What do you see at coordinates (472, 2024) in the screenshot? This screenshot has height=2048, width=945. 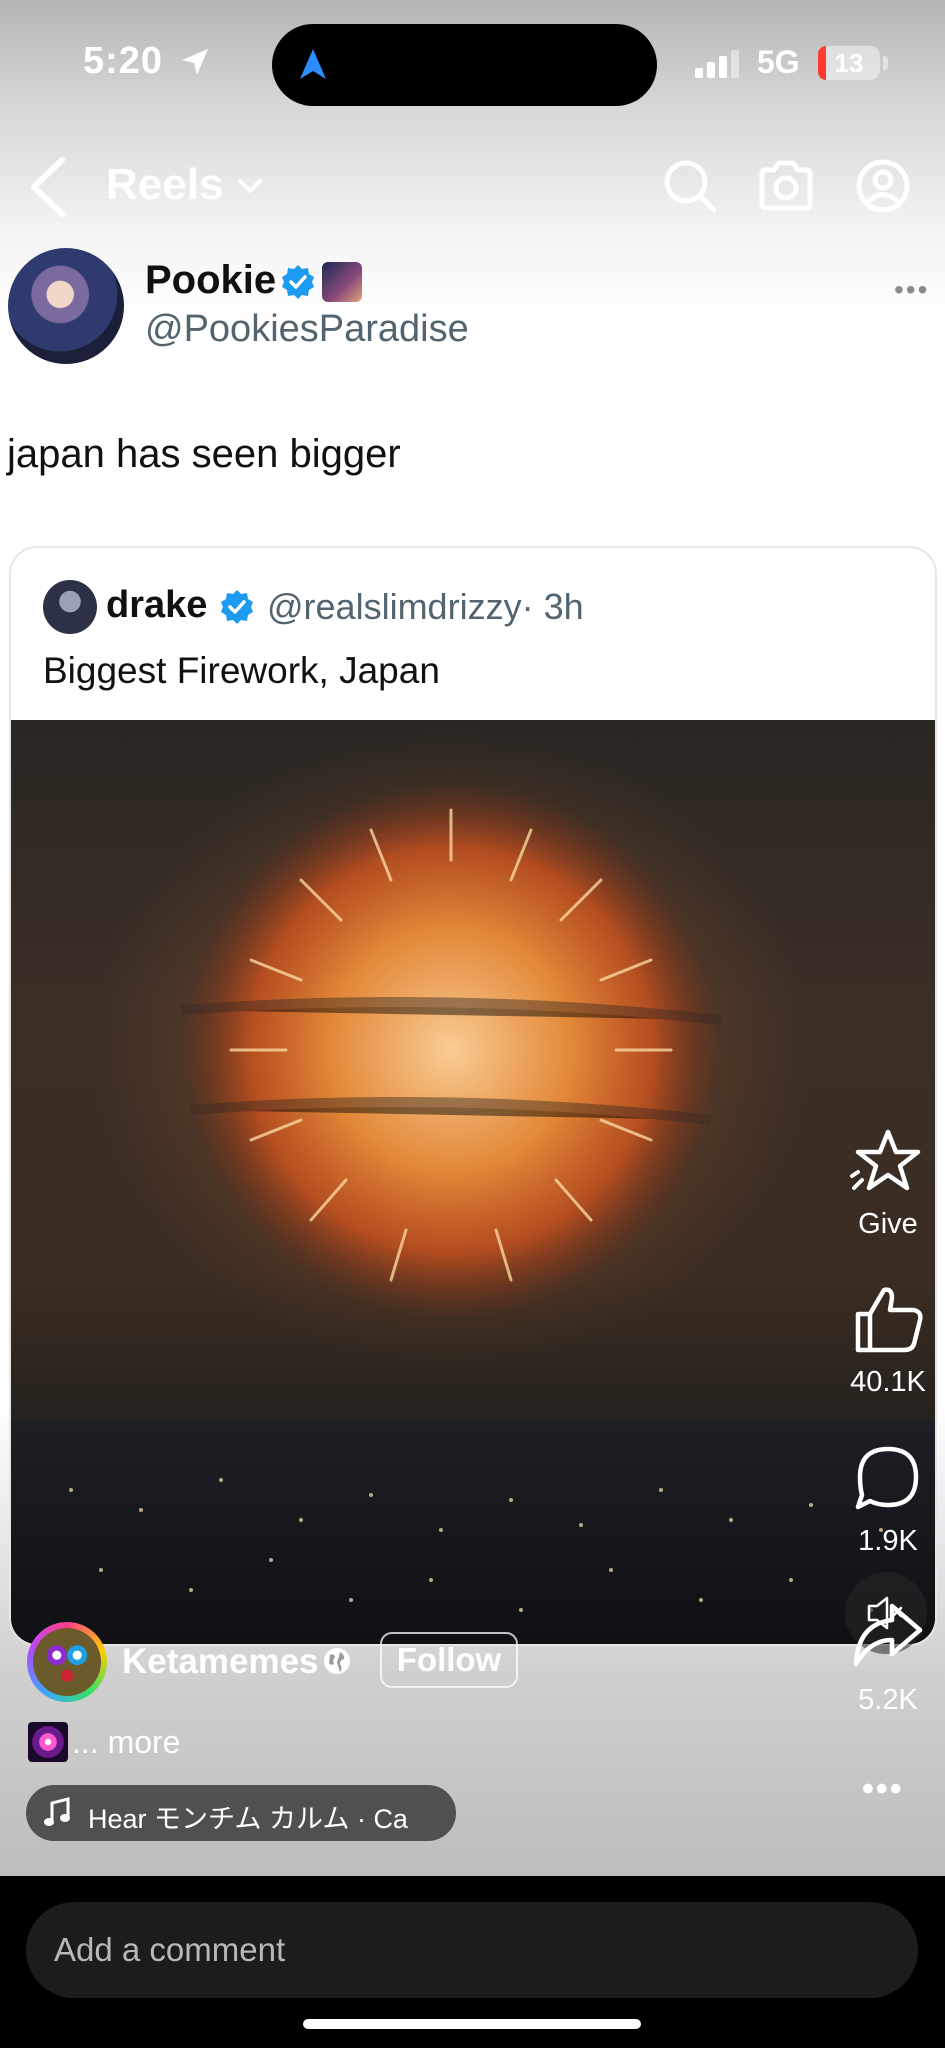 I see `home-indicator` at bounding box center [472, 2024].